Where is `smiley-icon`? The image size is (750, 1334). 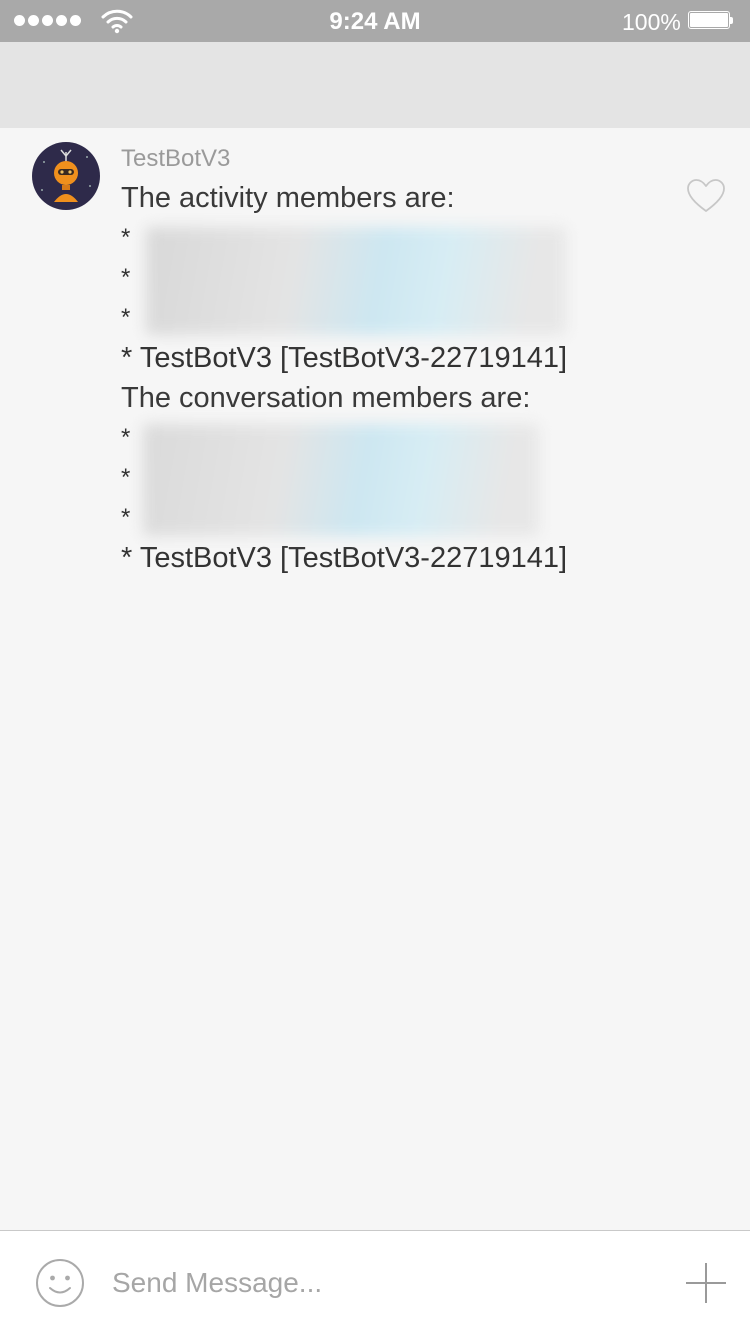 smiley-icon is located at coordinates (60, 1283).